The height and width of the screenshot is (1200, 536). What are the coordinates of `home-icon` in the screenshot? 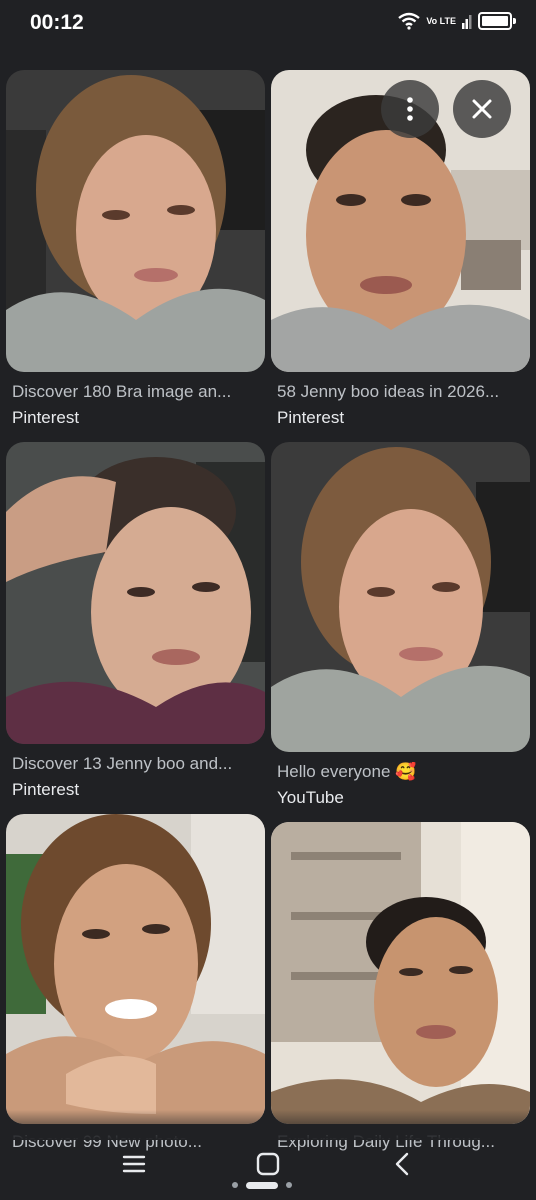 It's located at (268, 1164).